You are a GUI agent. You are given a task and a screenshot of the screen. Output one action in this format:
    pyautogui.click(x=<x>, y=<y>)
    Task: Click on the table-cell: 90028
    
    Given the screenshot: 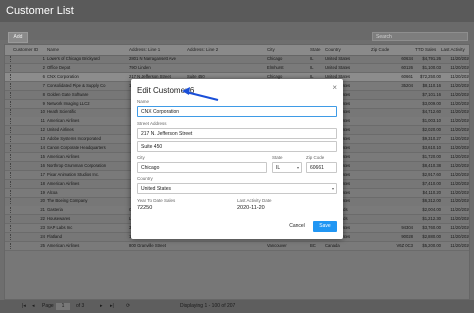 What is the action you would take?
    pyautogui.click(x=407, y=236)
    